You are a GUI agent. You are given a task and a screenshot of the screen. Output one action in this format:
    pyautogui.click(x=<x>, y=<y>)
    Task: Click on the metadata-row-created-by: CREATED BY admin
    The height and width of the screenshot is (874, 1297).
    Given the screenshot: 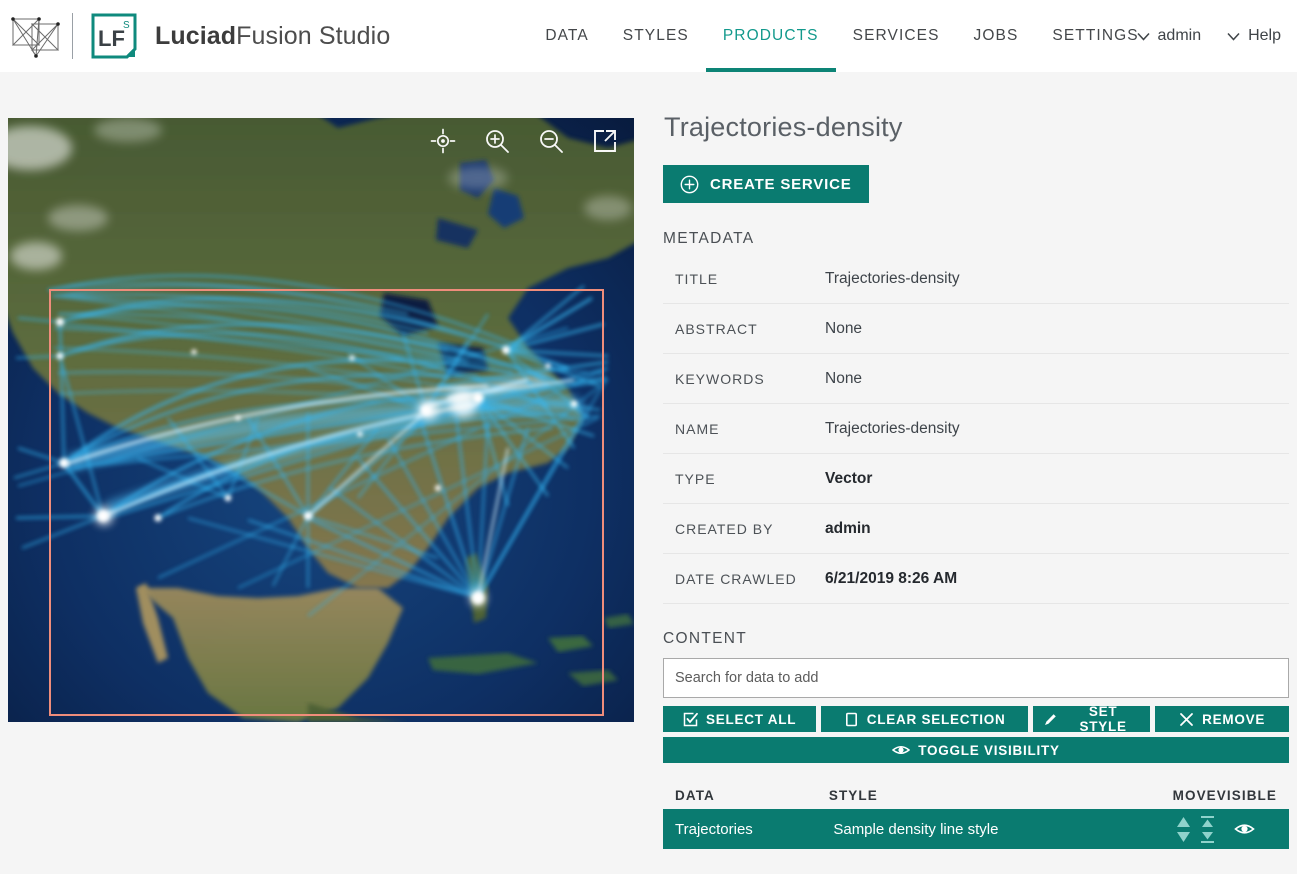 What is the action you would take?
    pyautogui.click(x=976, y=529)
    